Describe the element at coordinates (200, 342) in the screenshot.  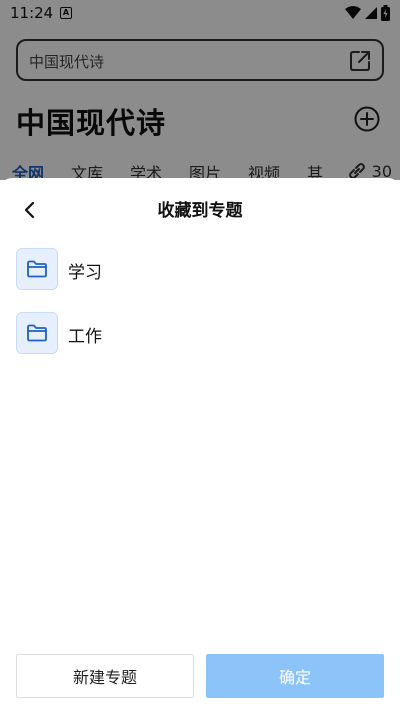
I see `folder-item-work: 工作` at that location.